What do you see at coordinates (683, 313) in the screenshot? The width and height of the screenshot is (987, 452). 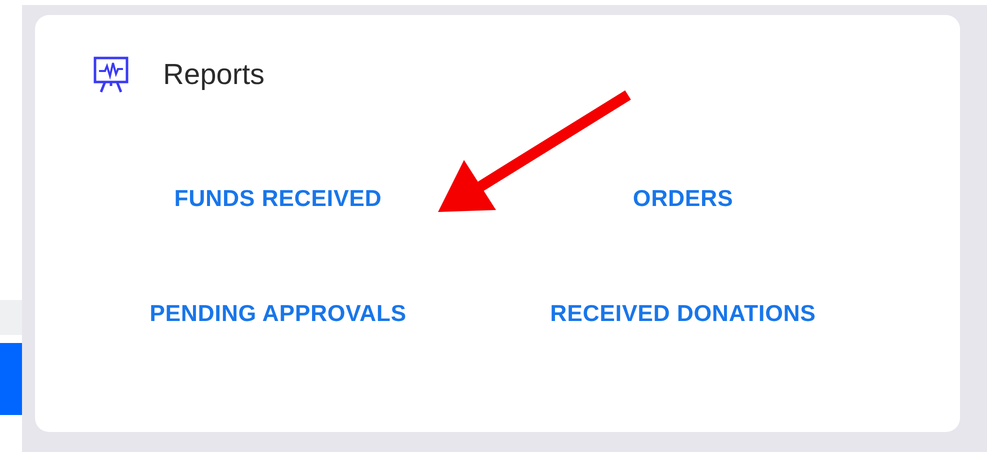 I see `report-link: RECEIVED DONATIONS` at bounding box center [683, 313].